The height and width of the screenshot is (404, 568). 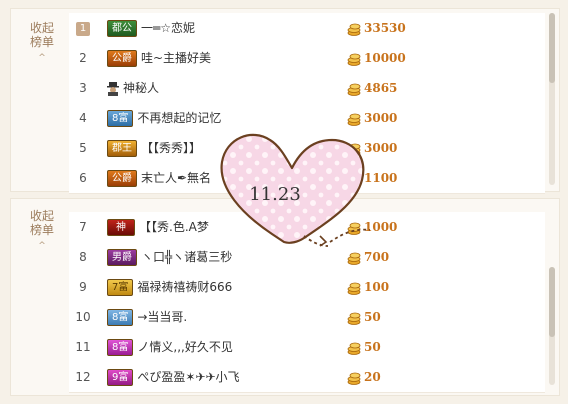 I want to click on collapse-list-toggle-bottom: 收起 榜单 ^, so click(x=42, y=231).